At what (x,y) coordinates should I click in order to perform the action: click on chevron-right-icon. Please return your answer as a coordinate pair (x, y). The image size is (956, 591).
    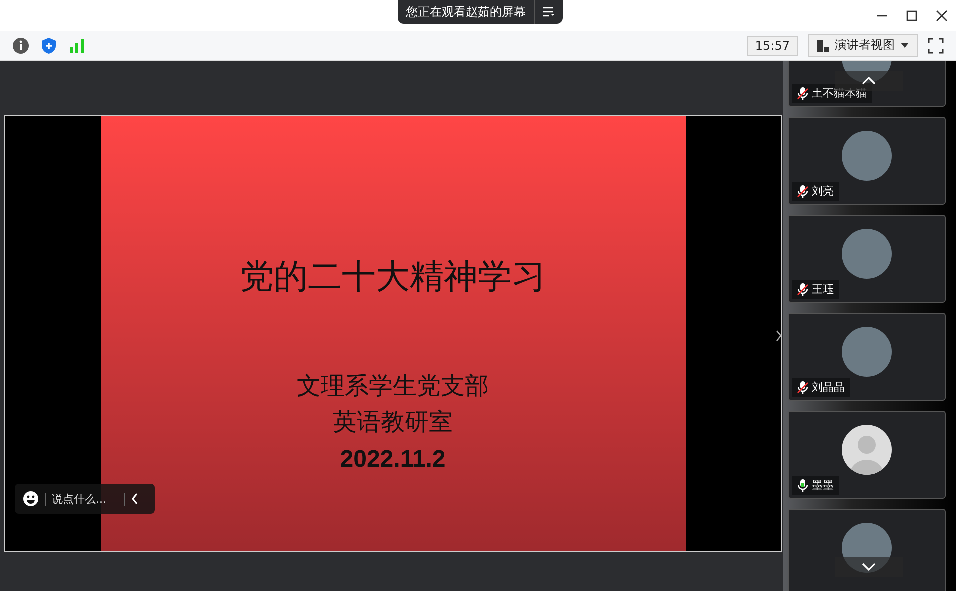
    Looking at the image, I should click on (779, 336).